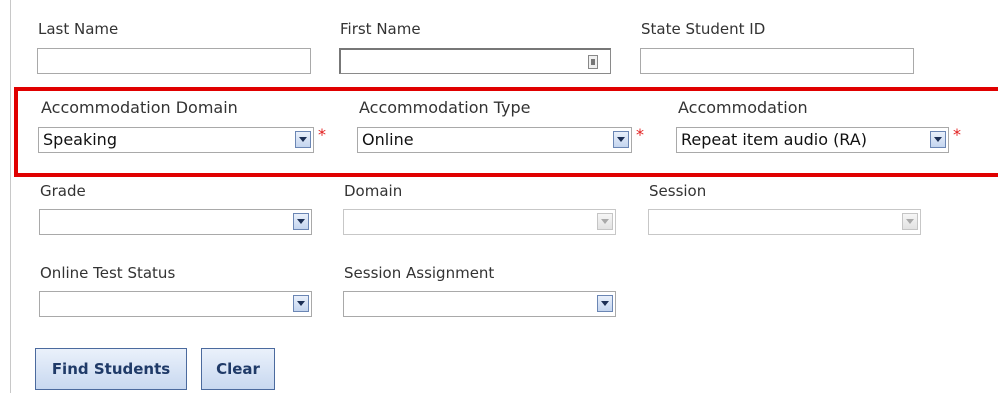 Image resolution: width=998 pixels, height=393 pixels. I want to click on online-test-status-label: Online Test Status, so click(108, 273).